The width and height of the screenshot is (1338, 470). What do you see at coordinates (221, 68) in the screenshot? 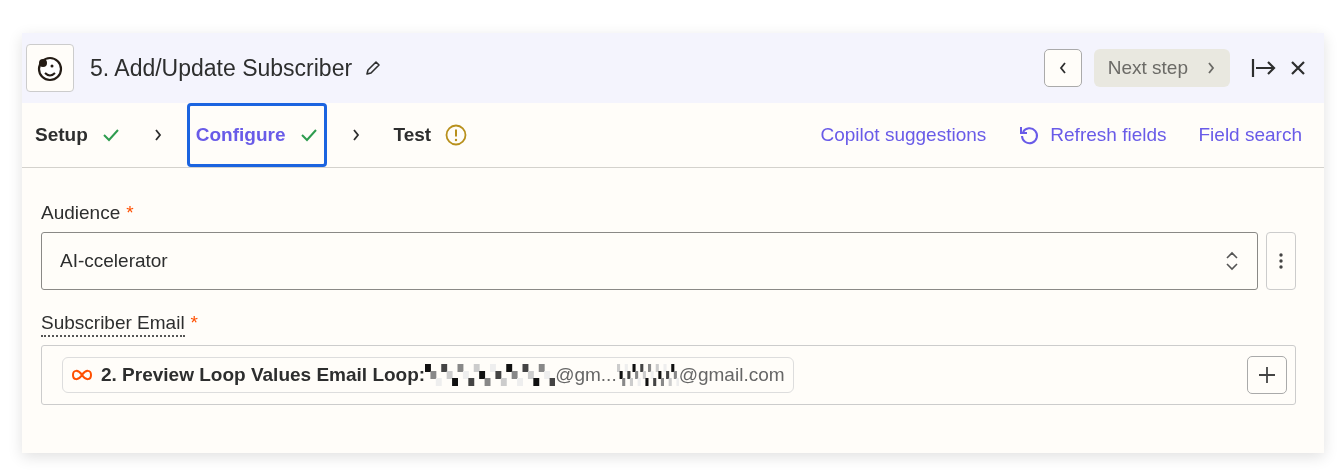
I see `step-title: 5. Add/Update Subscriber` at bounding box center [221, 68].